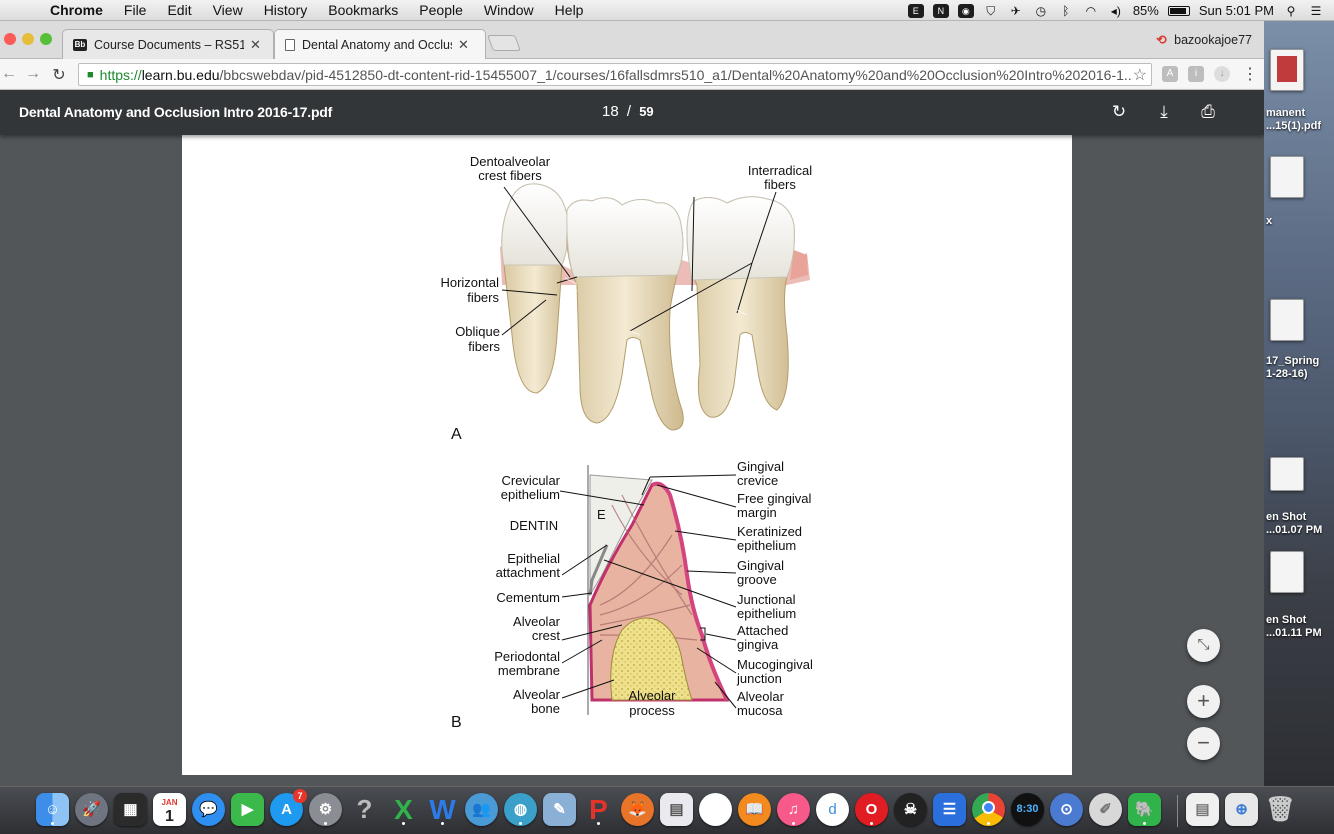 The height and width of the screenshot is (834, 1334). Describe the element at coordinates (965, 10) in the screenshot. I see `camera-app-icon: ◉` at that location.